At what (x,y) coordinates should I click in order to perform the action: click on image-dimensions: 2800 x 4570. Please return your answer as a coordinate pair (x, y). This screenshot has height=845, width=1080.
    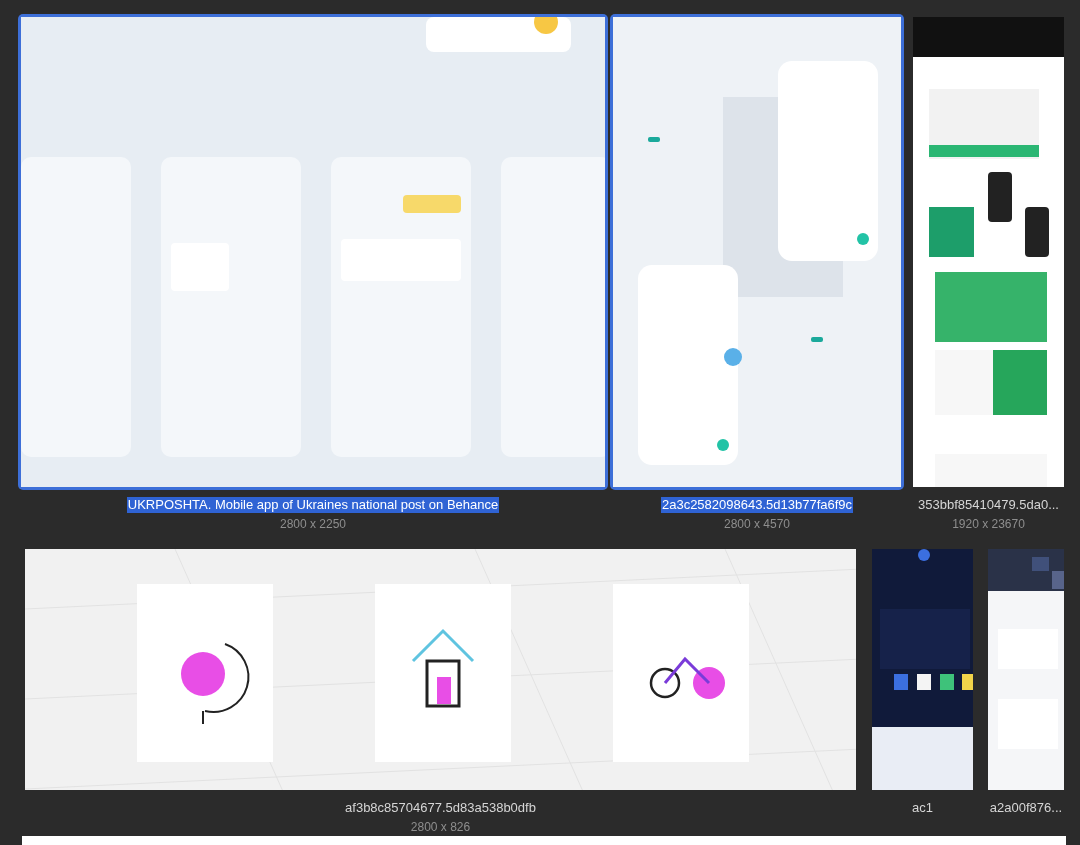
    Looking at the image, I should click on (757, 524).